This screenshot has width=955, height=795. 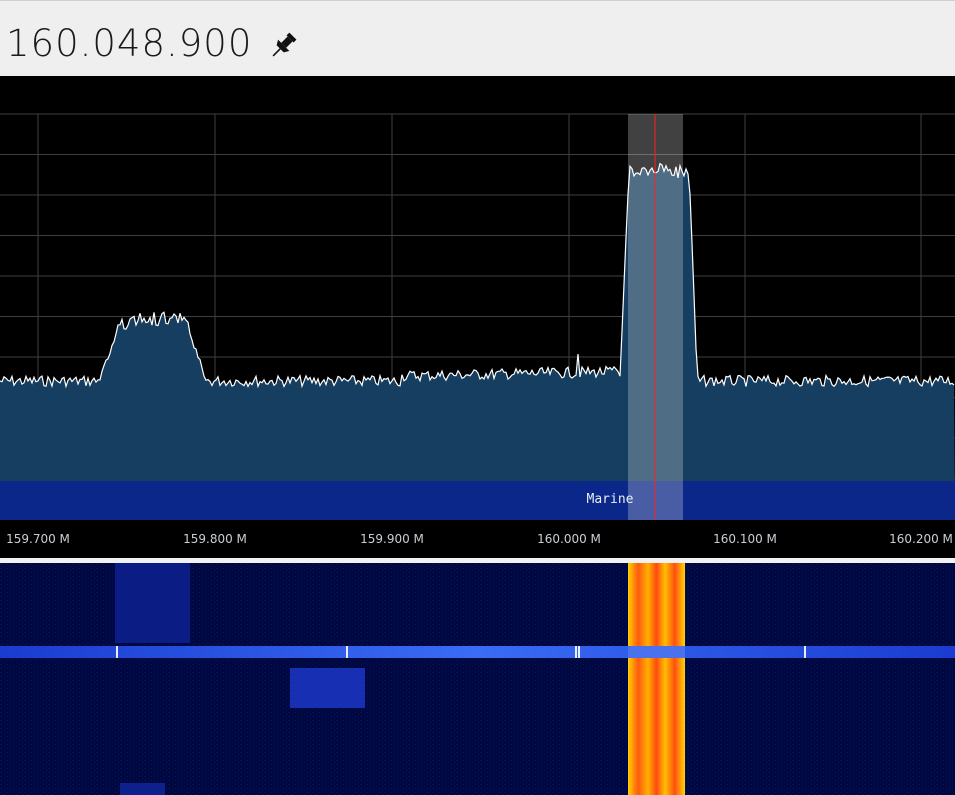 What do you see at coordinates (142, 789) in the screenshot?
I see `waterfall-signal-faint` at bounding box center [142, 789].